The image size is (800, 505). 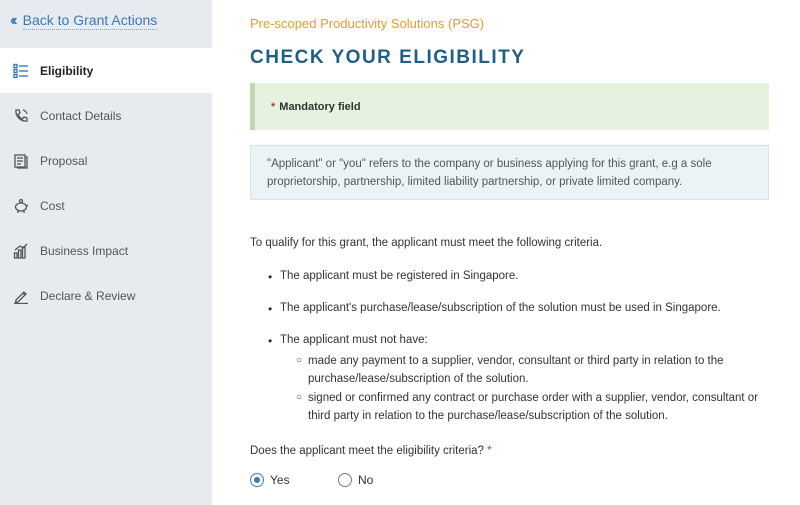 I want to click on page-title: CHECK YOUR ELIGIBILITY, so click(x=388, y=57).